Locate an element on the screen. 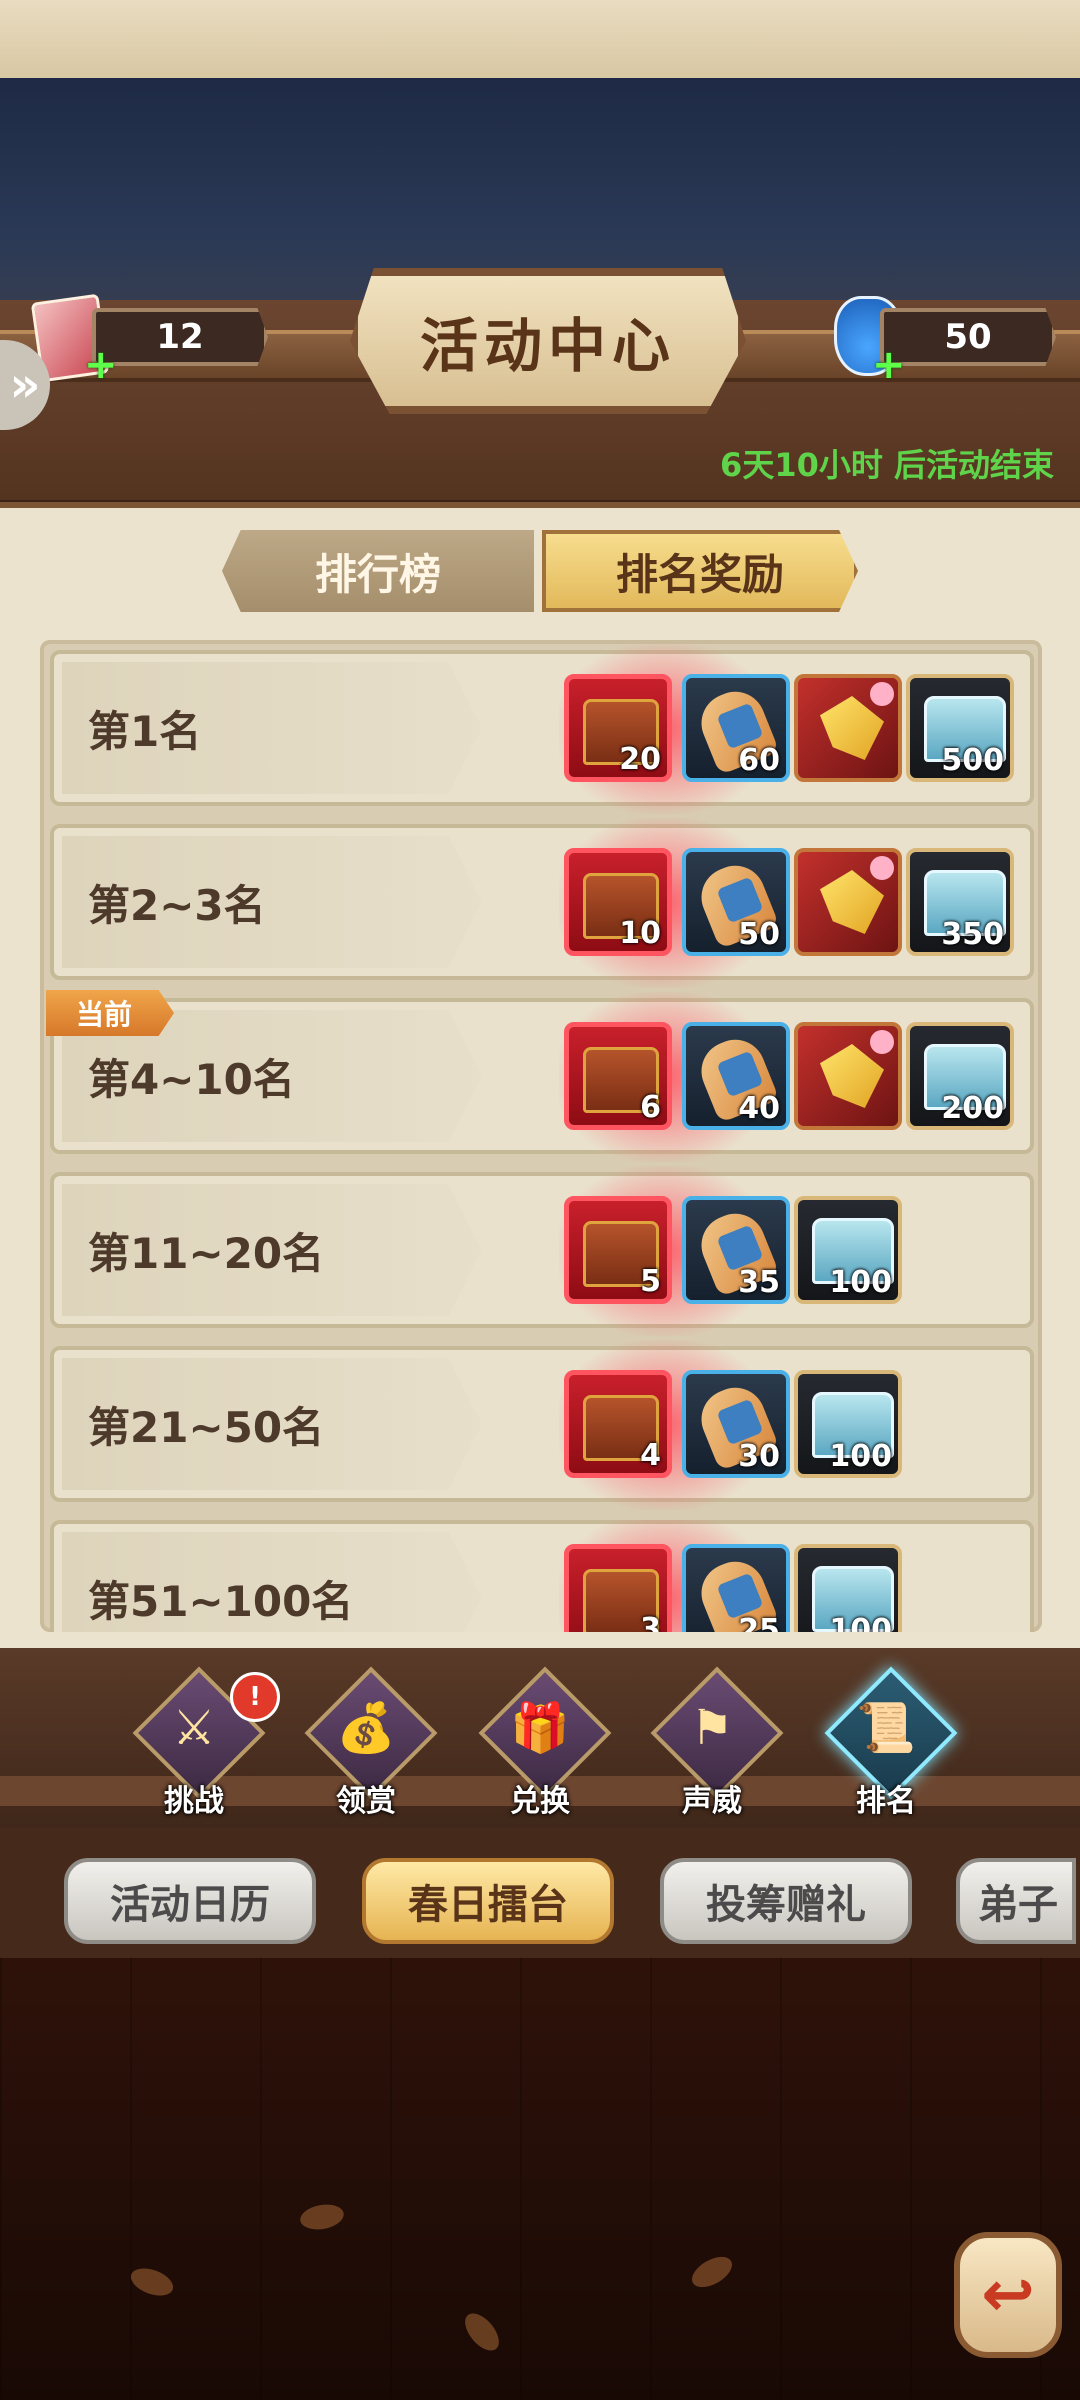 This screenshot has width=1080, height=2400. nav-ranking: 📜 排名 is located at coordinates (891, 1748).